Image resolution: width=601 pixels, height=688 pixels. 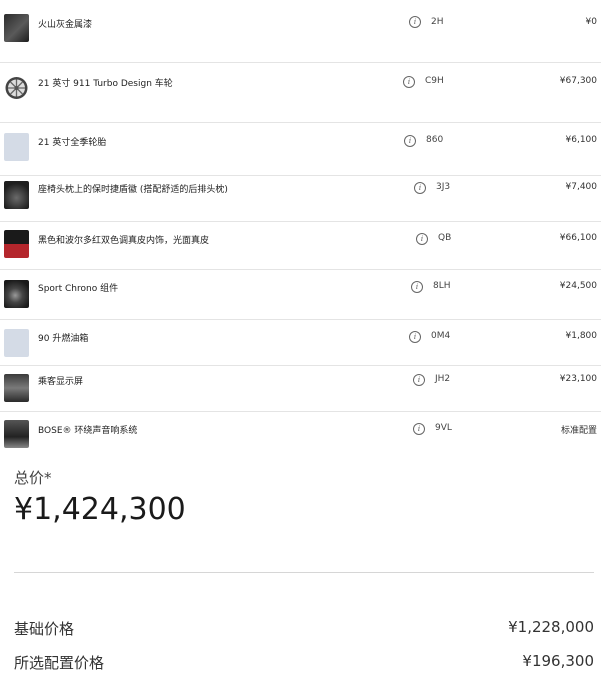 What do you see at coordinates (16, 434) in the screenshot?
I see `speaker-thumbnail` at bounding box center [16, 434].